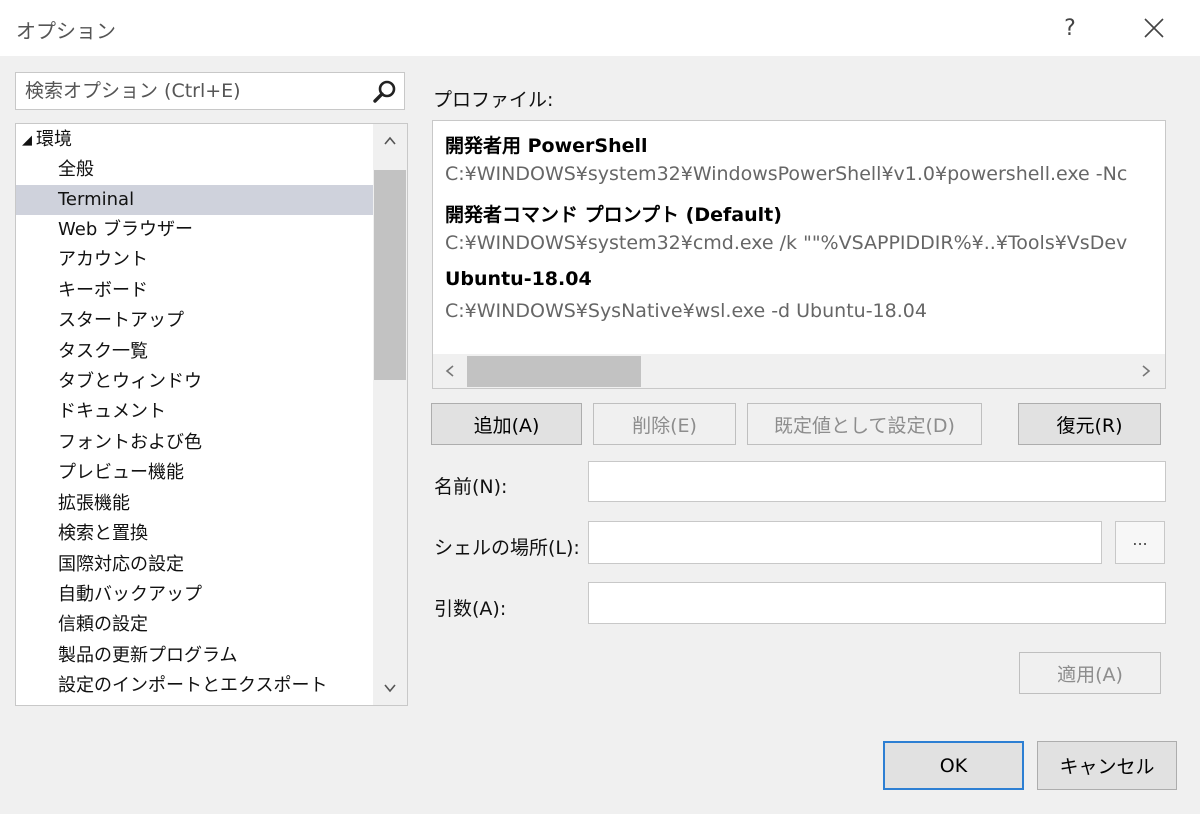  Describe the element at coordinates (211, 170) in the screenshot. I see `tree-item-general: 全般` at that location.